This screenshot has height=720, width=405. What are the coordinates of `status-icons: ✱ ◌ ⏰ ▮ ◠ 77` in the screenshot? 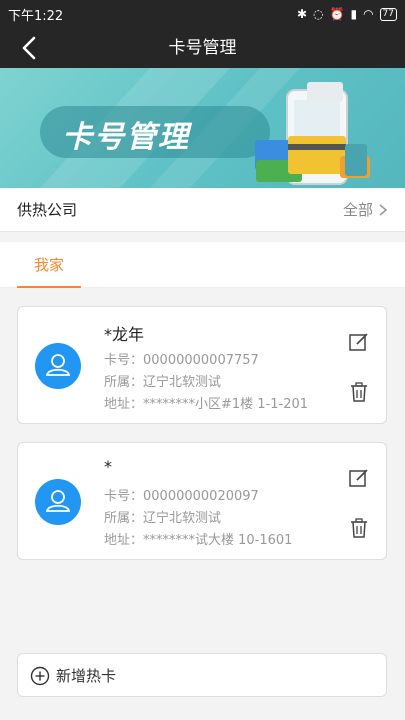 It's located at (346, 14).